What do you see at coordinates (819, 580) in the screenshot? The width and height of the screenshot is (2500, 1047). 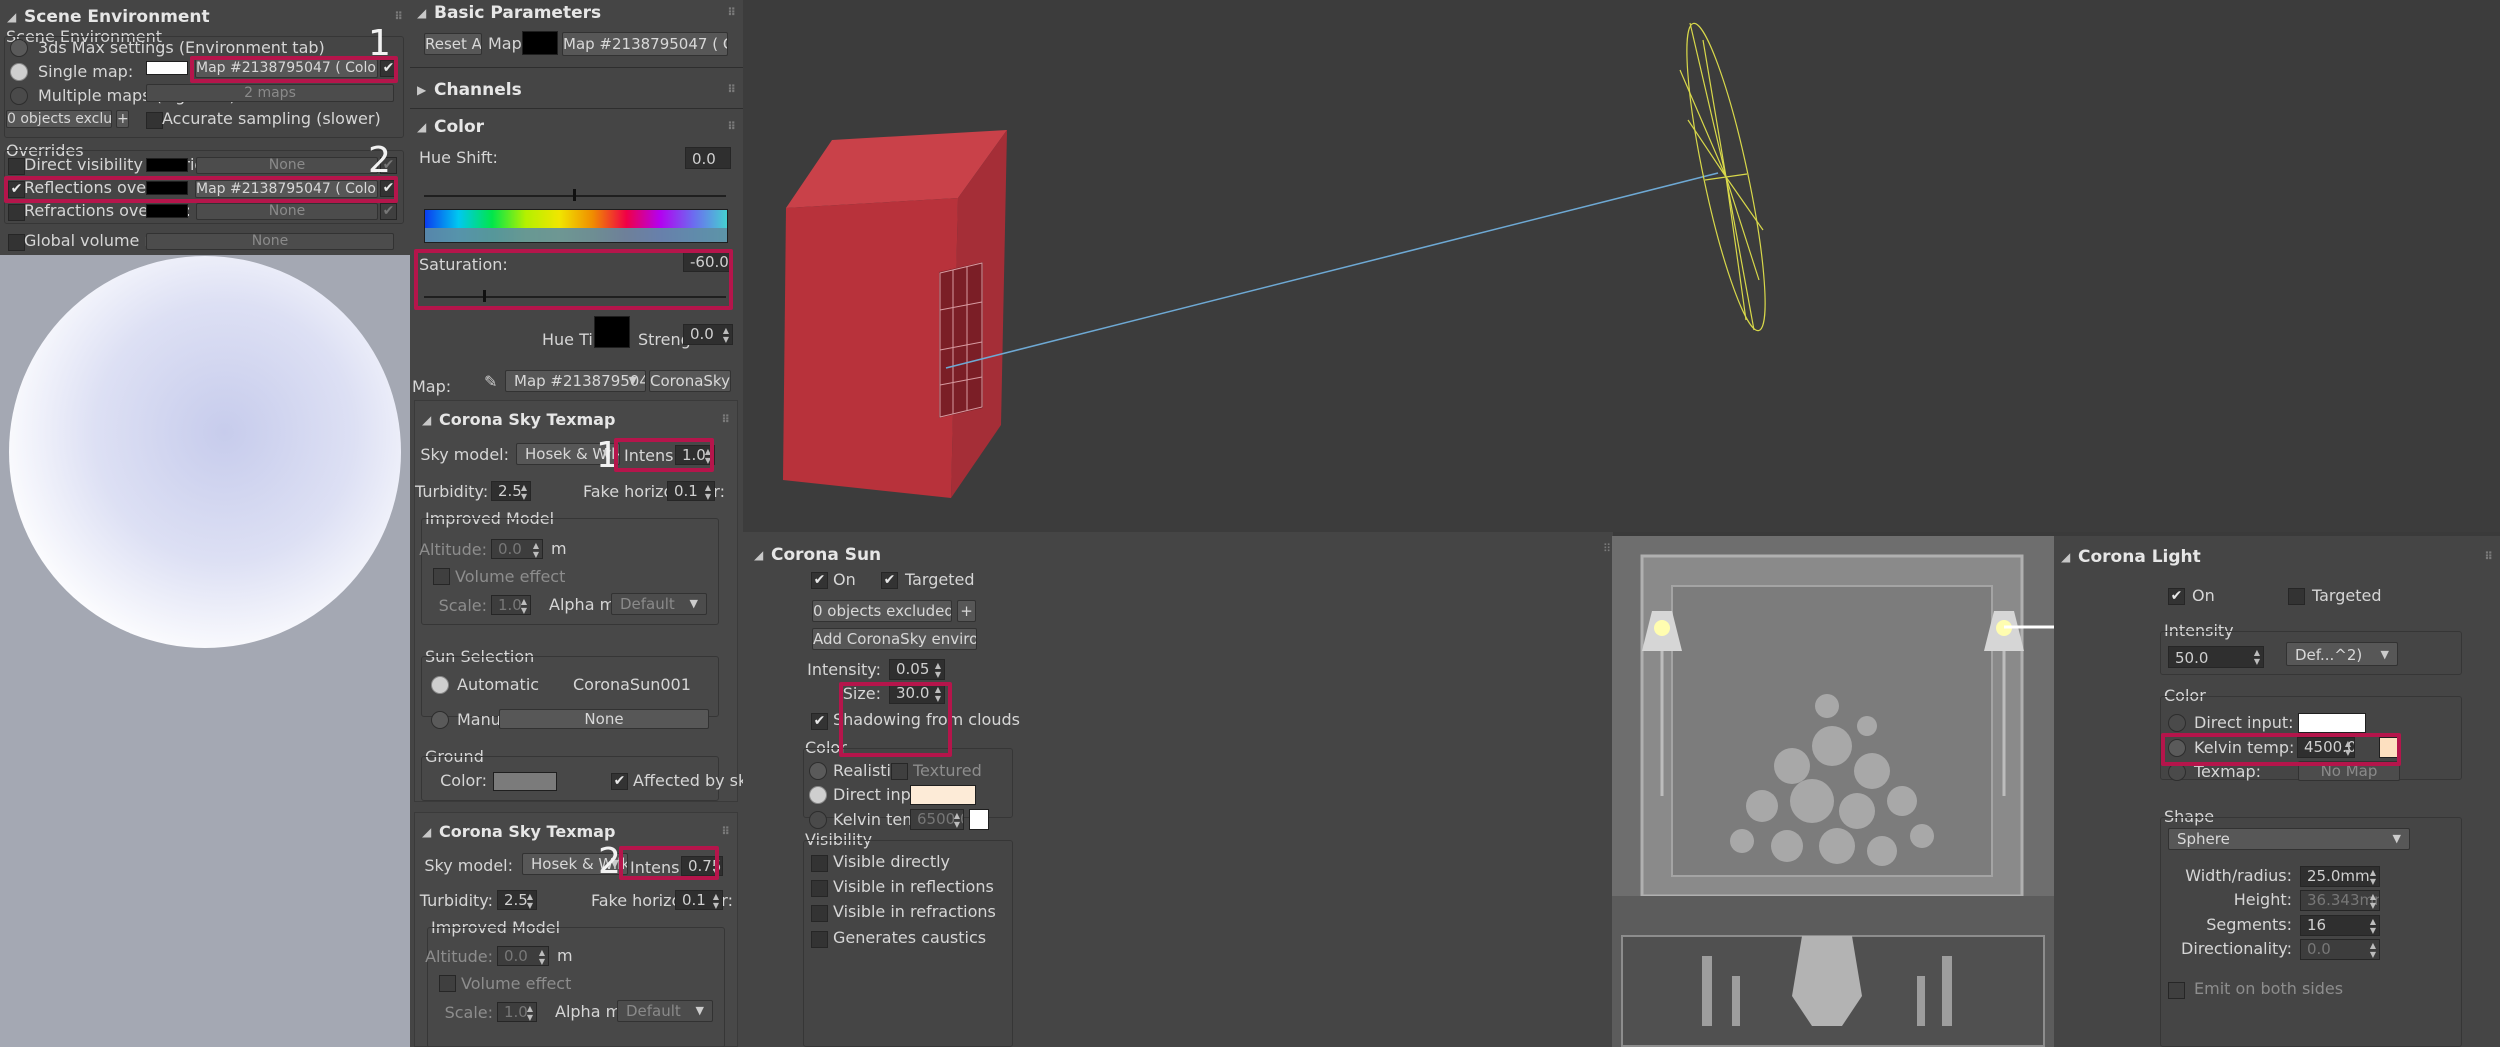 I see `sun-on-check: ✔` at bounding box center [819, 580].